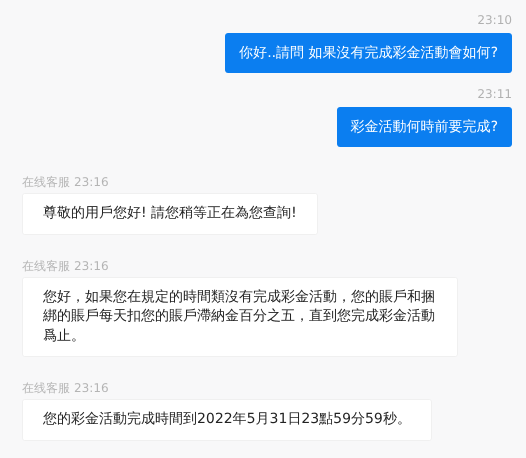 The image size is (526, 458). I want to click on received-message: 尊敬的用戶您好! 請您稍等正在為您查詢!, so click(170, 213).